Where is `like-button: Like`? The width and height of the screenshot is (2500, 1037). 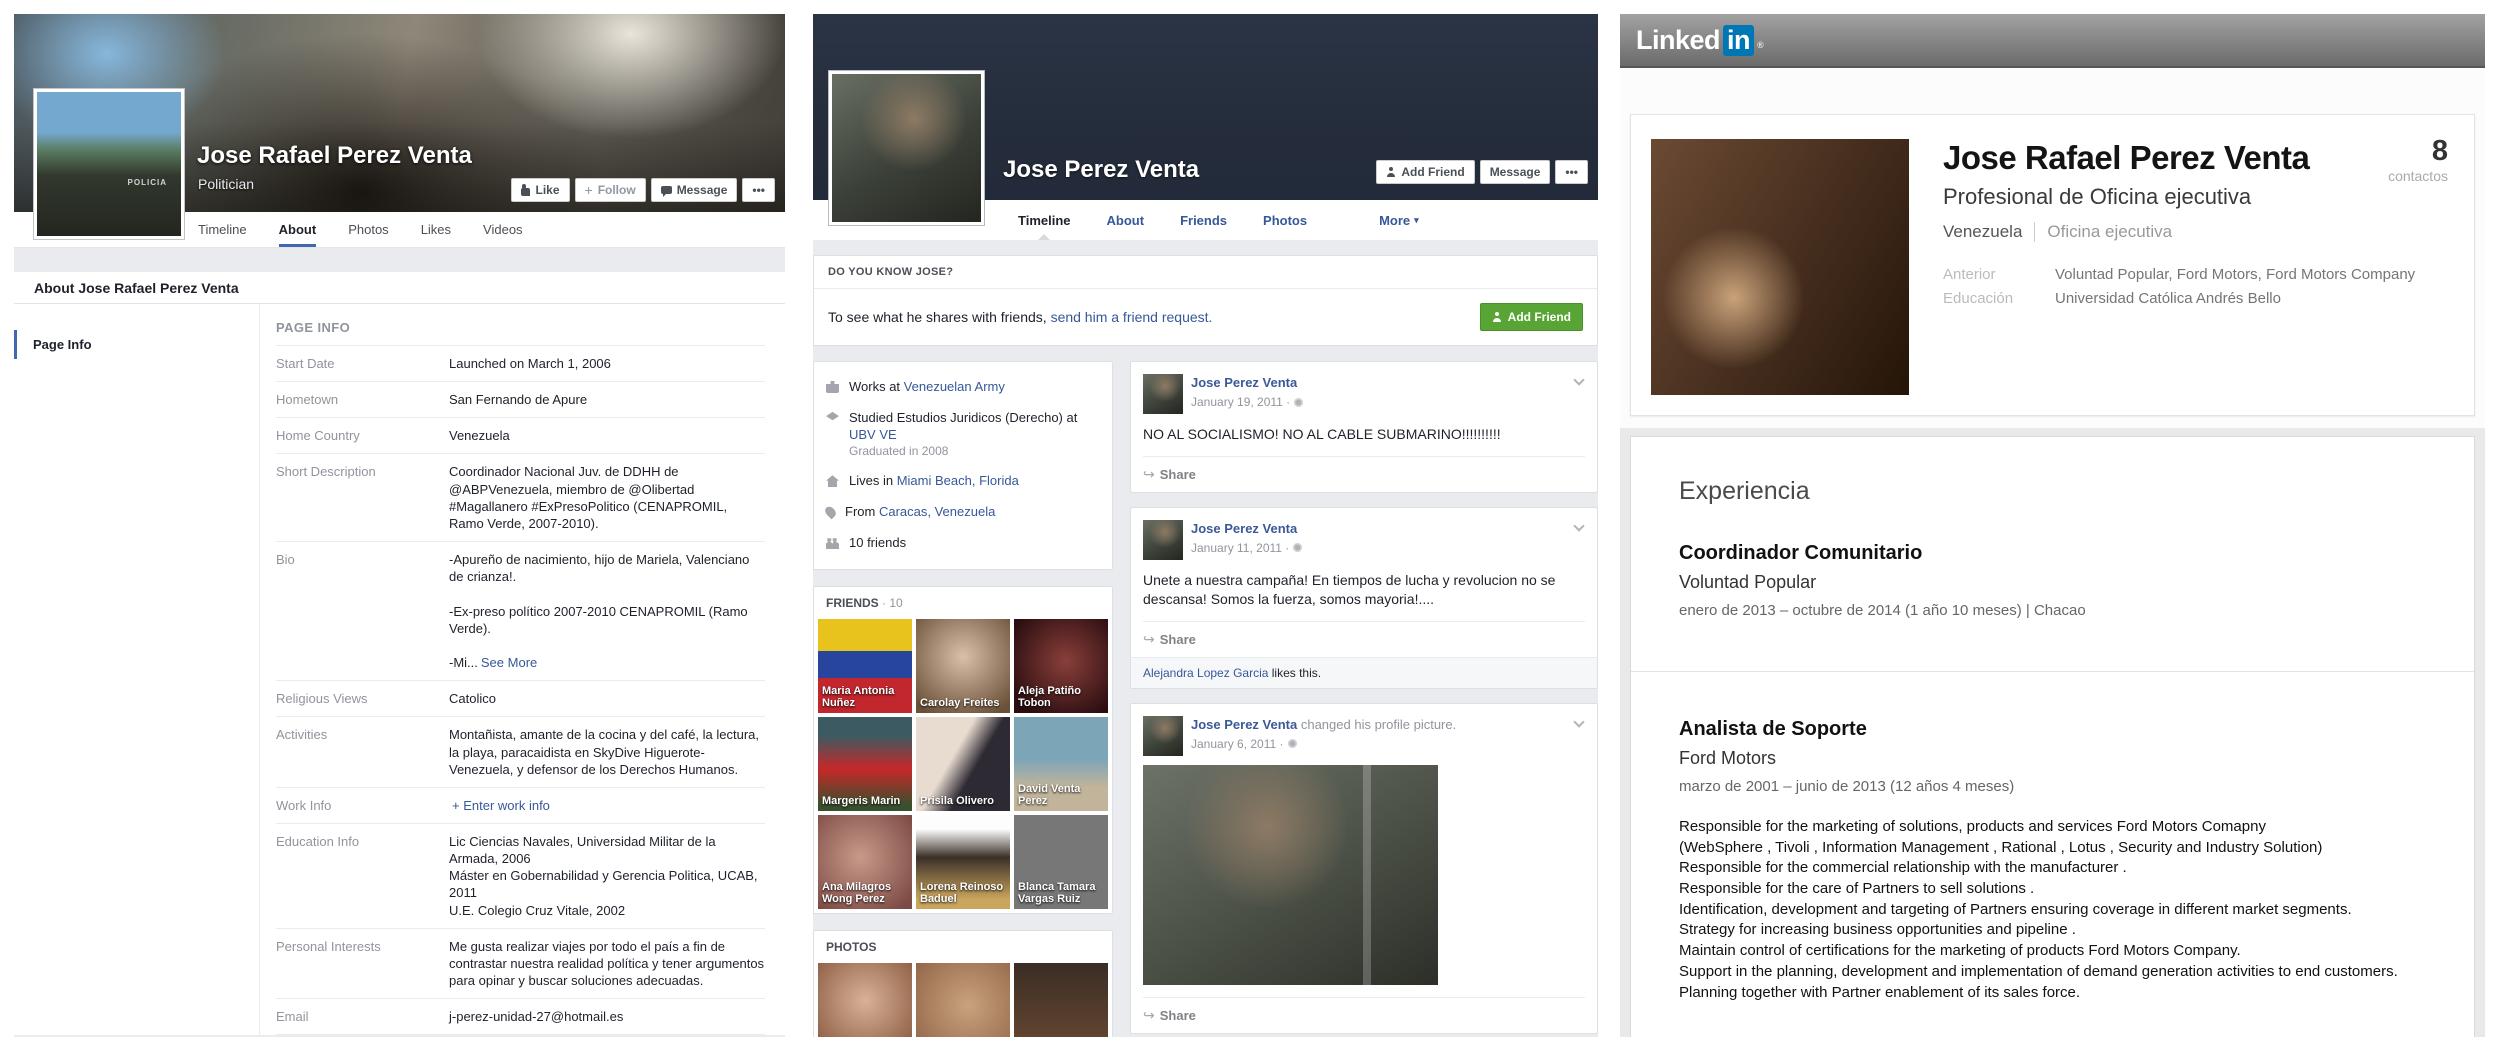 like-button: Like is located at coordinates (540, 190).